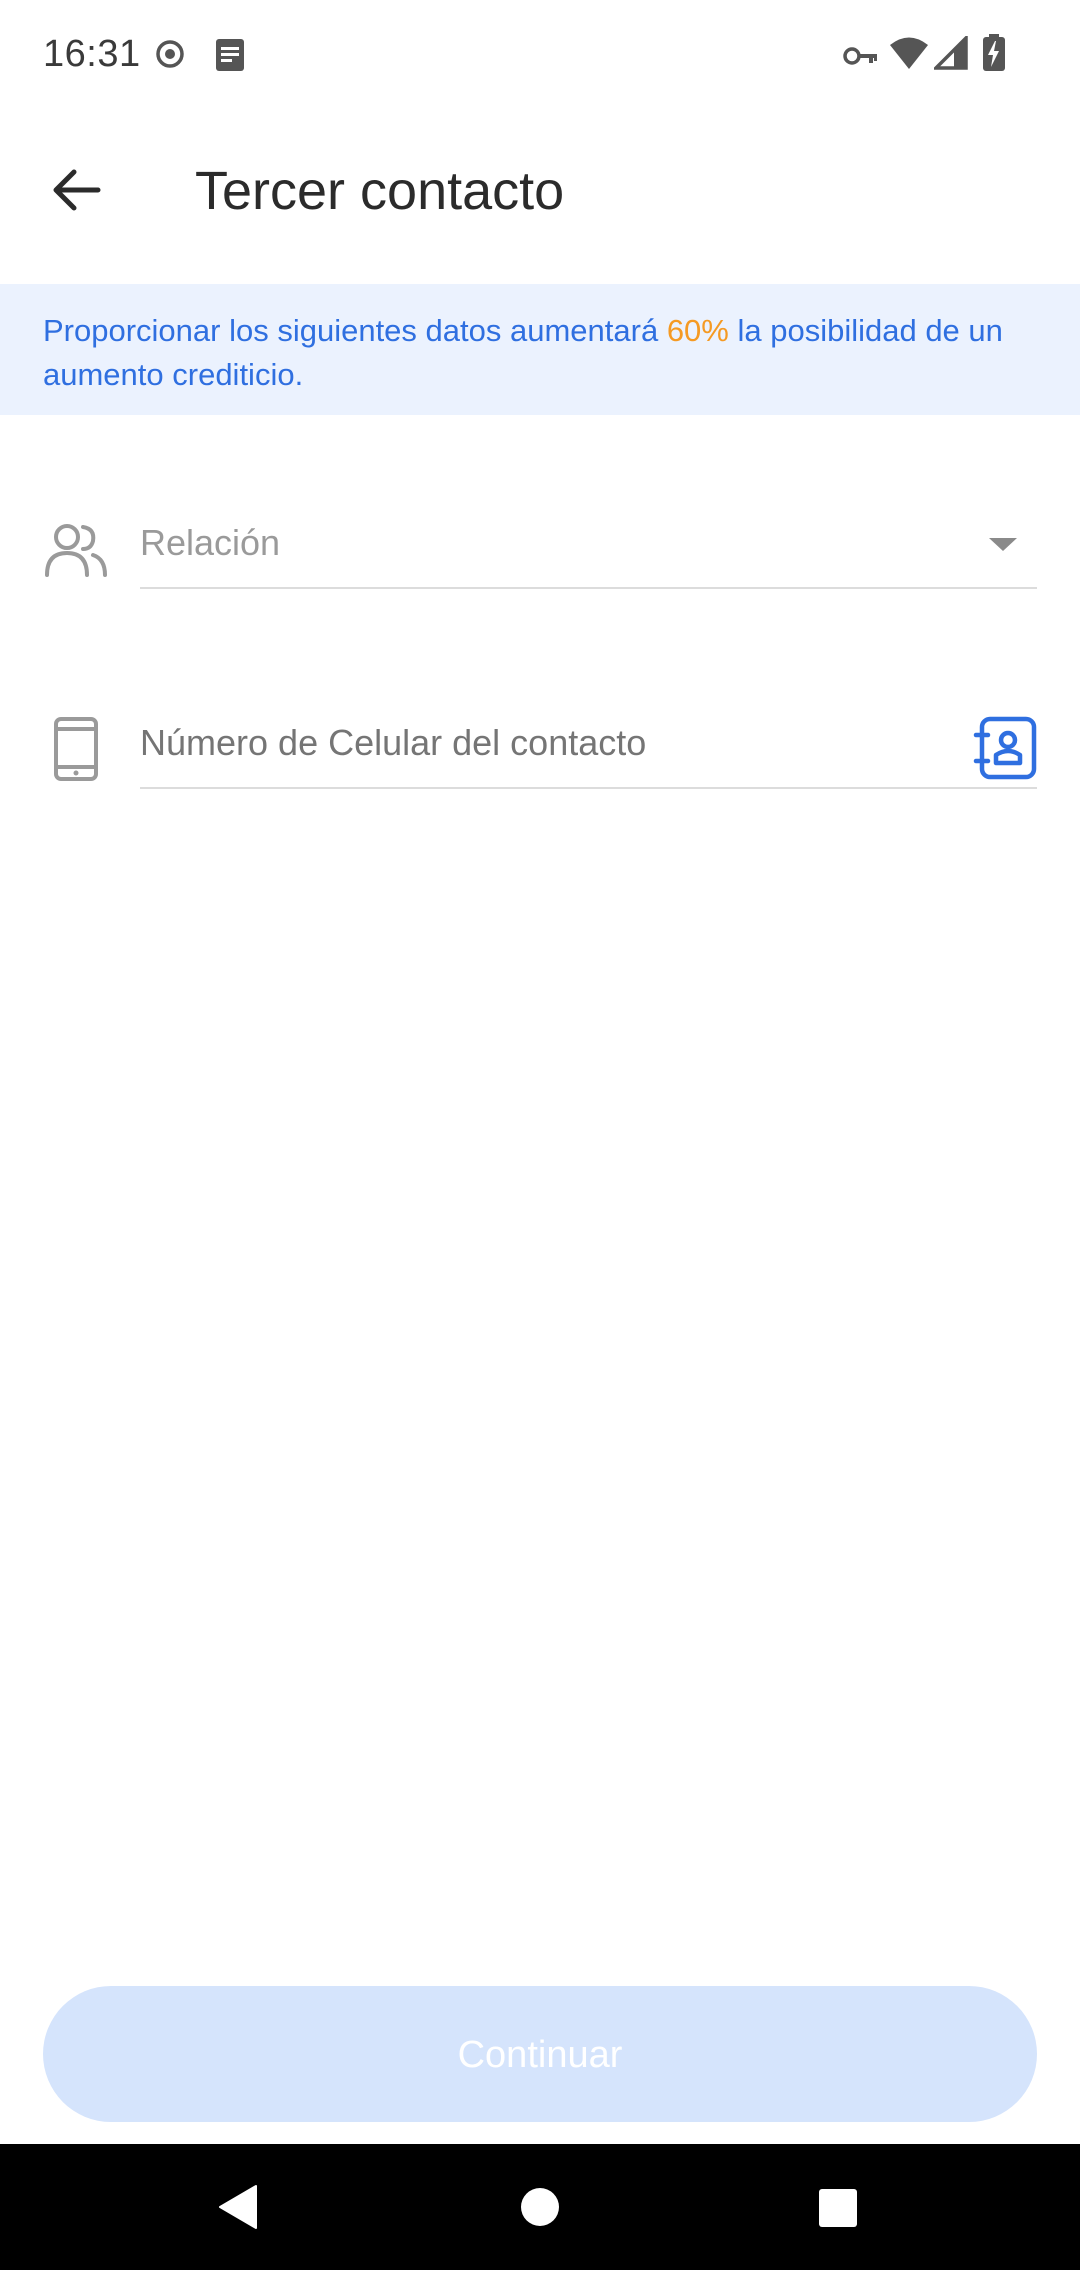 The image size is (1080, 2270). What do you see at coordinates (540, 743) in the screenshot?
I see `phone-input` at bounding box center [540, 743].